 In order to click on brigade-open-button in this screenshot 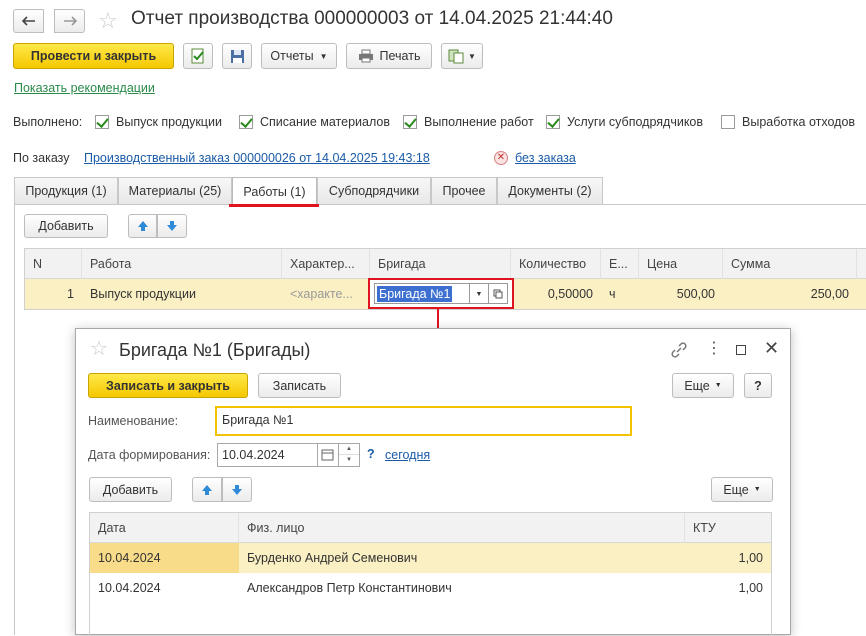, I will do `click(498, 293)`.